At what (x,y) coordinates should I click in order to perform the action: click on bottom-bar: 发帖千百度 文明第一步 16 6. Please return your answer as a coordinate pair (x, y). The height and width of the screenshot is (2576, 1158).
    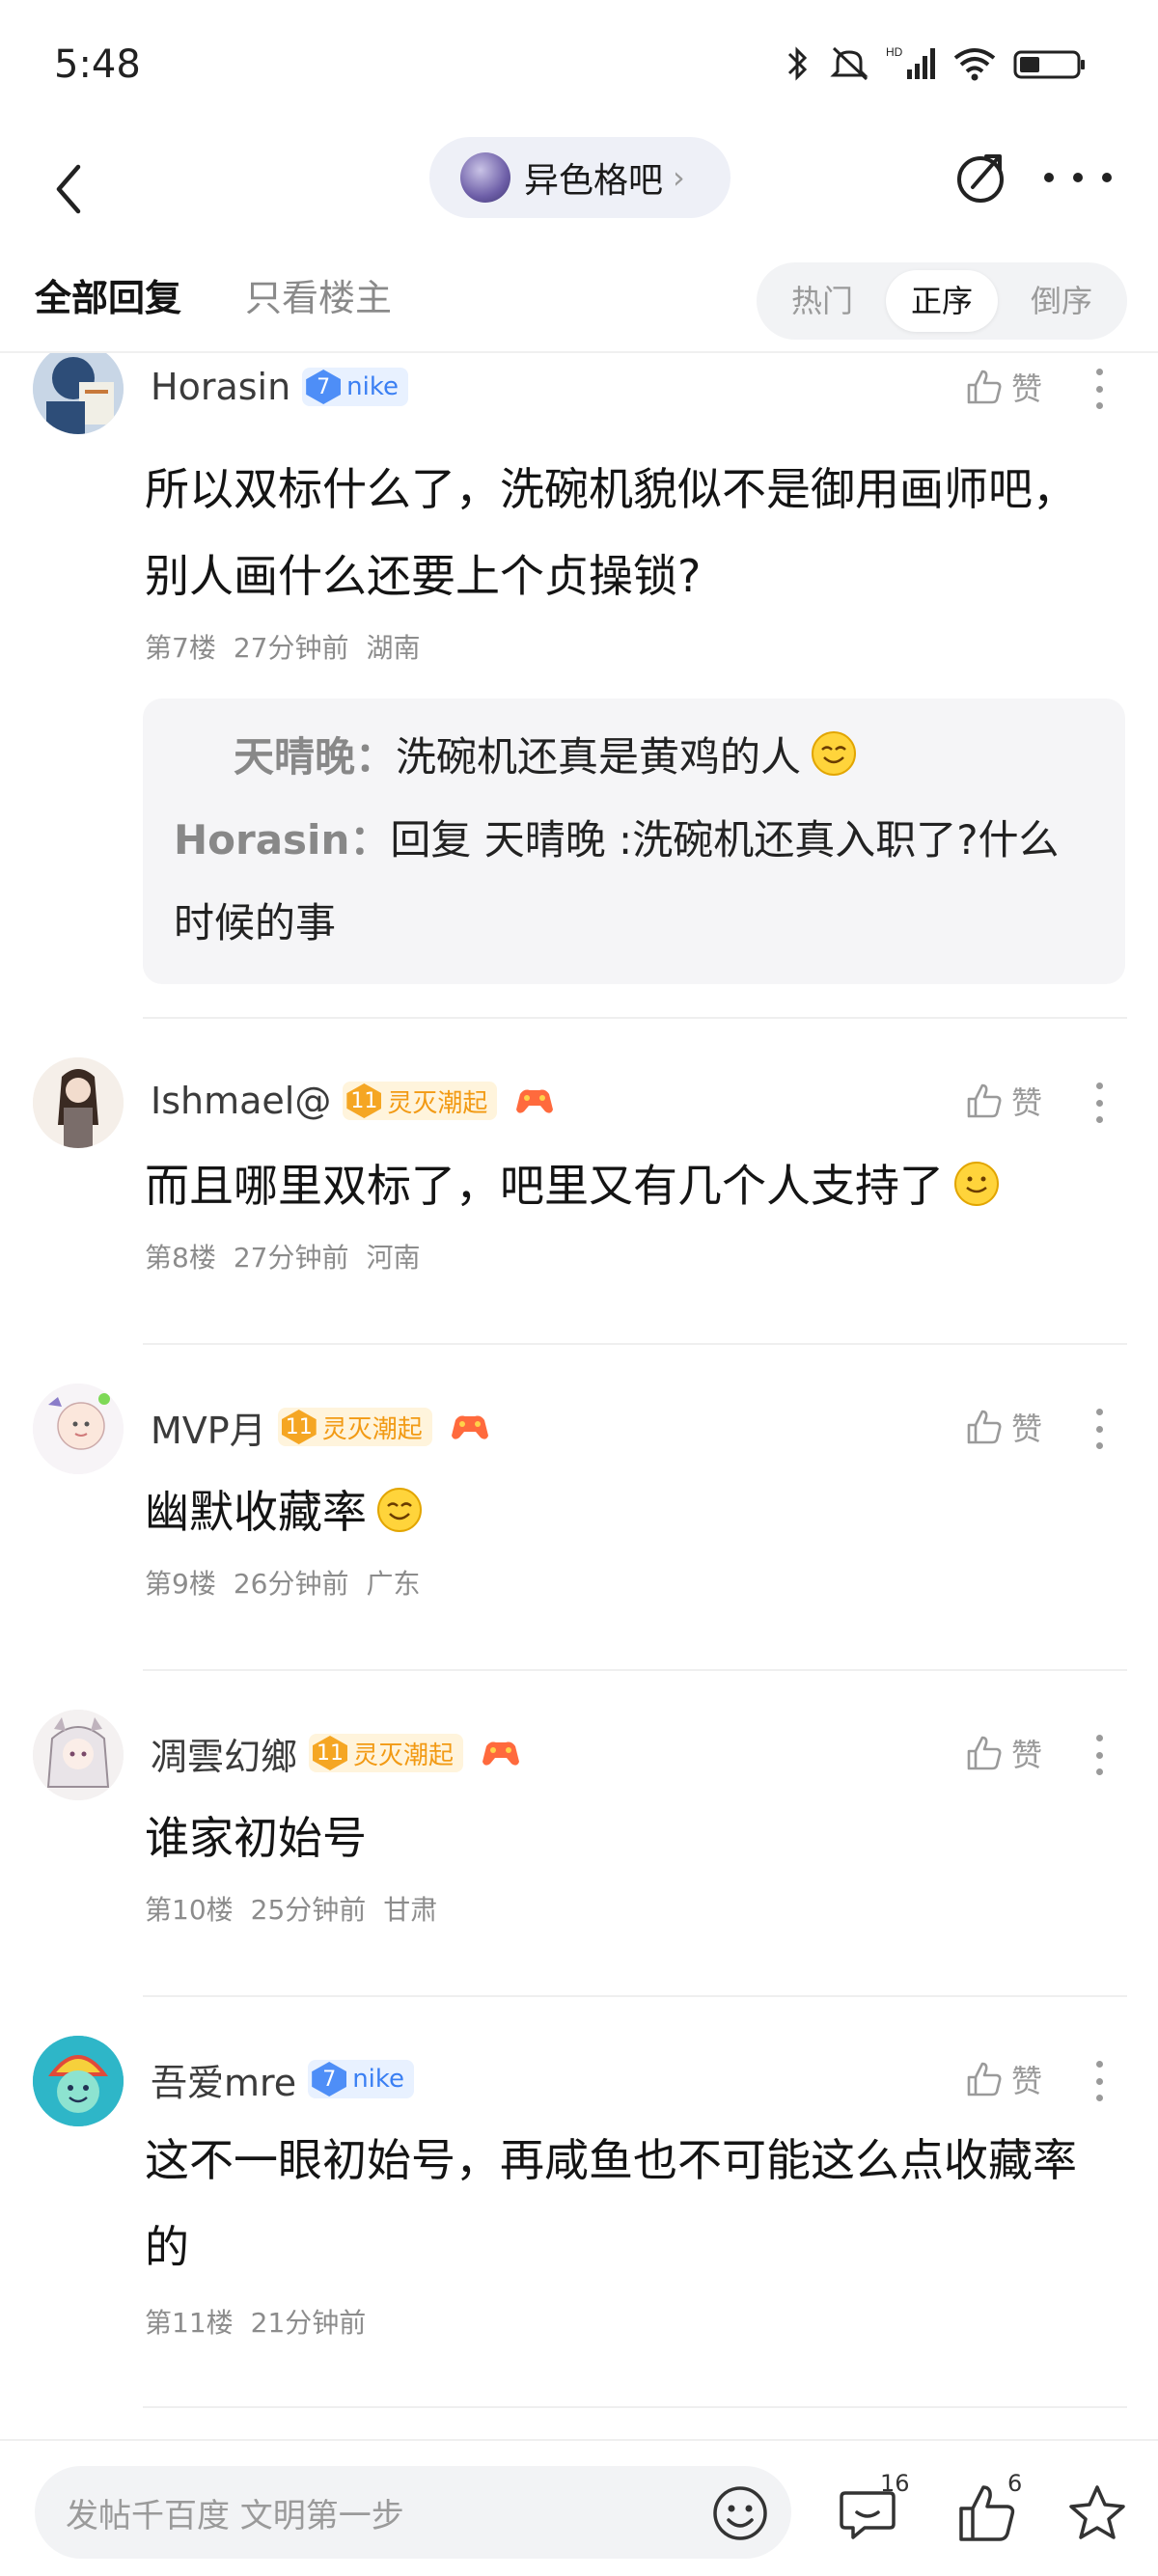
    Looking at the image, I should click on (579, 2508).